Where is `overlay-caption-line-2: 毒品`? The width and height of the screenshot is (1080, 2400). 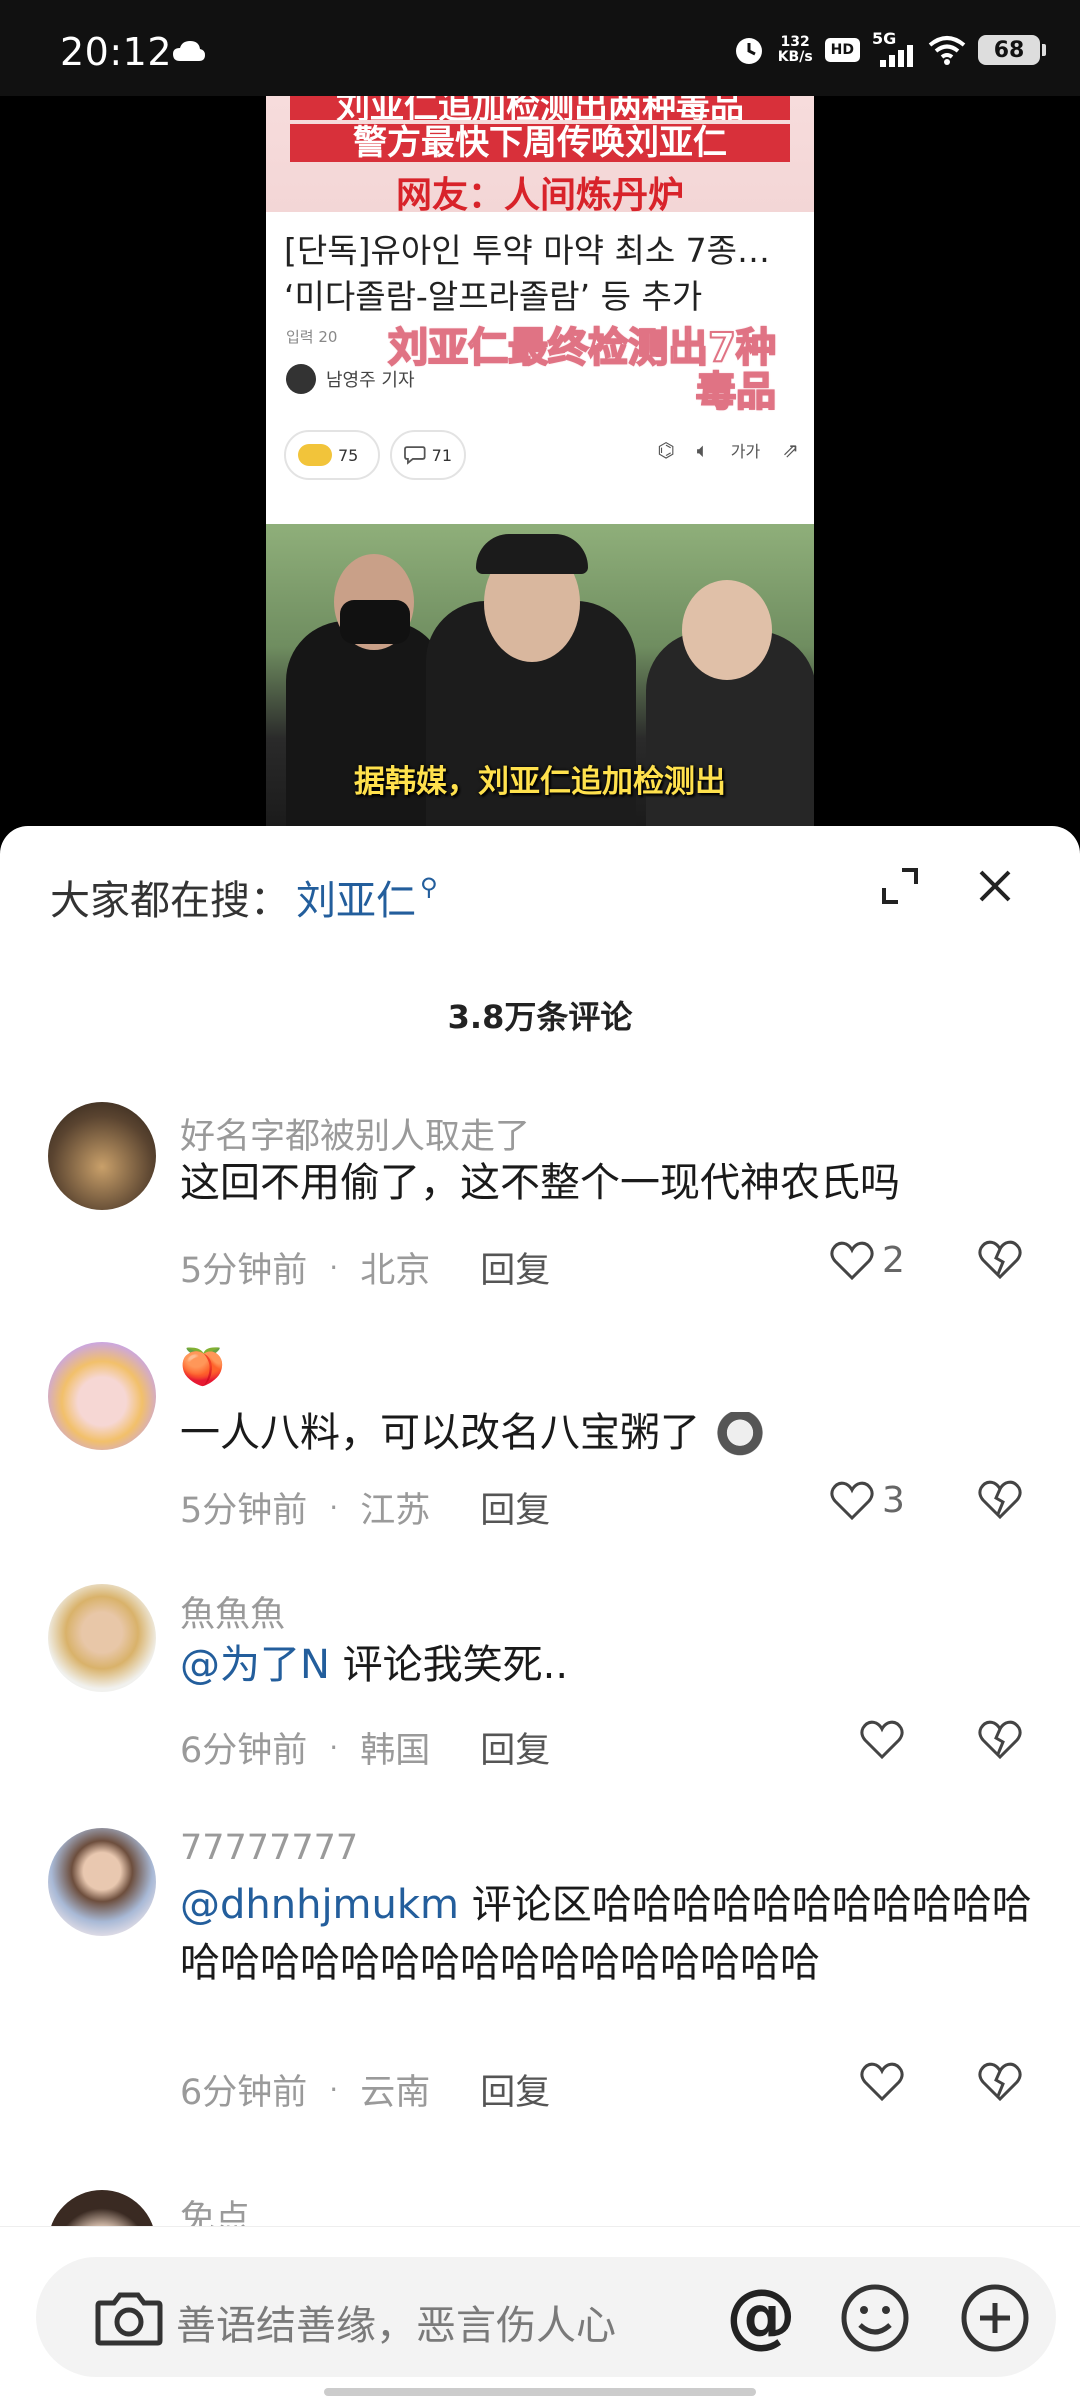 overlay-caption-line-2: 毒品 is located at coordinates (736, 392).